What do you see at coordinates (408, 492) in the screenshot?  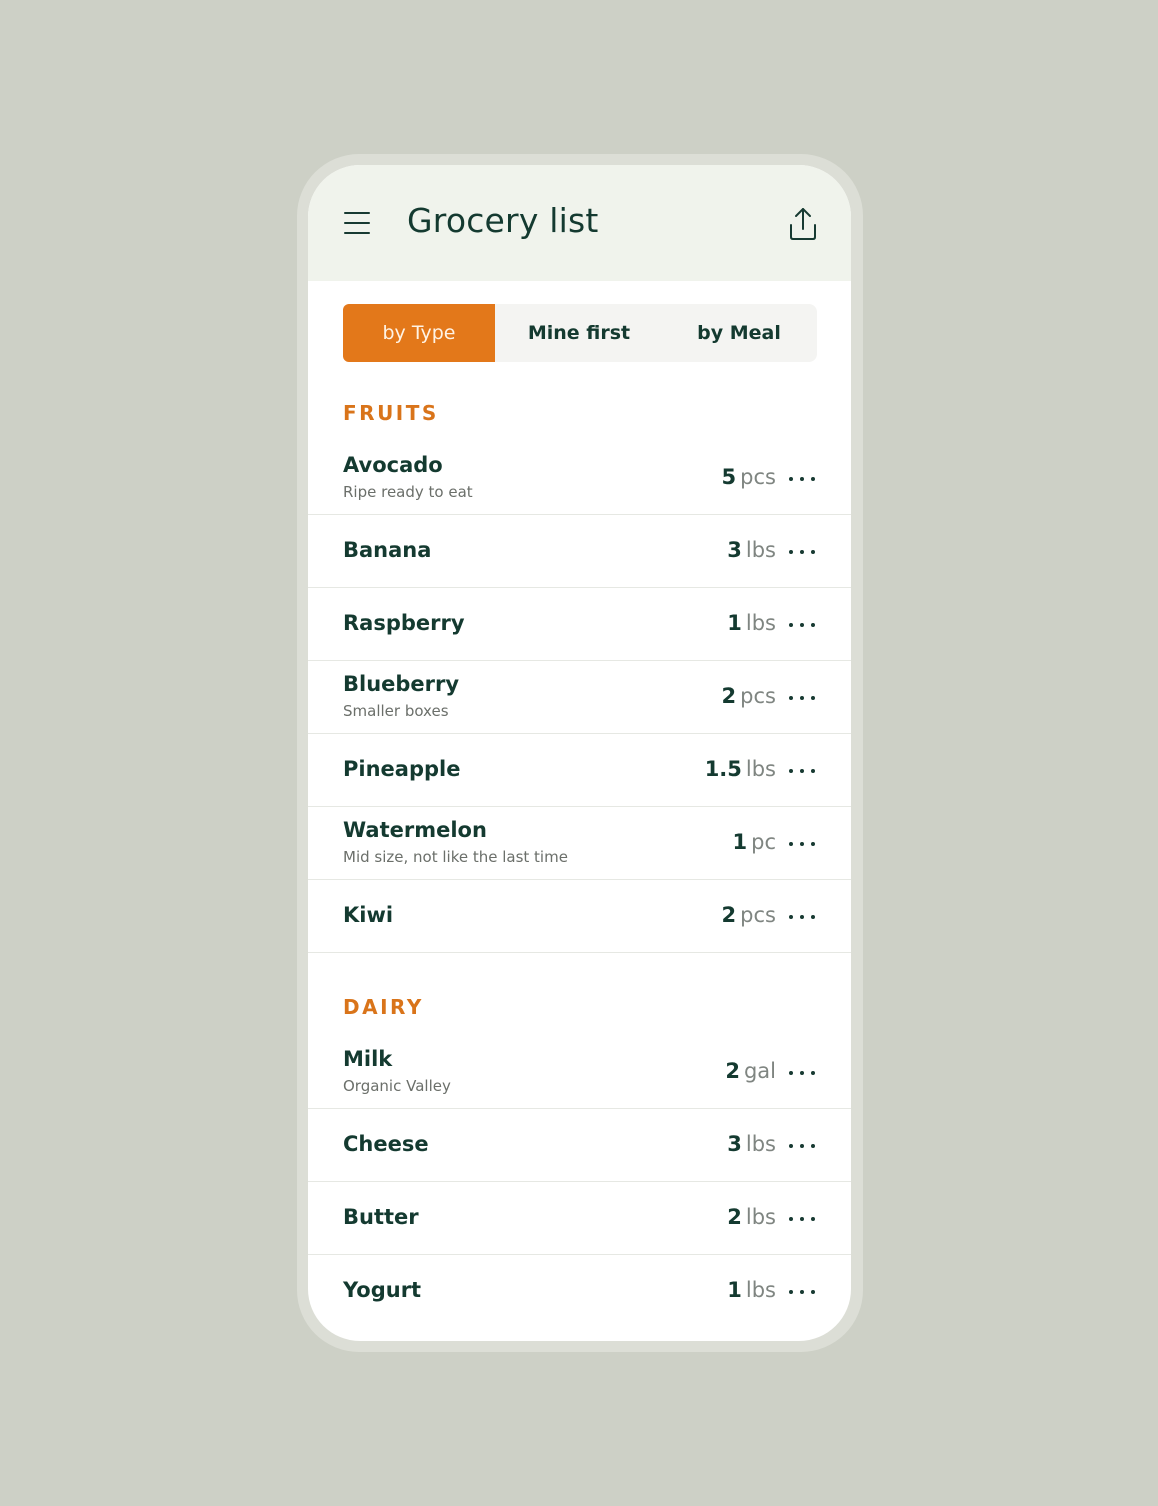 I see `item-note: Ripe ready to eat` at bounding box center [408, 492].